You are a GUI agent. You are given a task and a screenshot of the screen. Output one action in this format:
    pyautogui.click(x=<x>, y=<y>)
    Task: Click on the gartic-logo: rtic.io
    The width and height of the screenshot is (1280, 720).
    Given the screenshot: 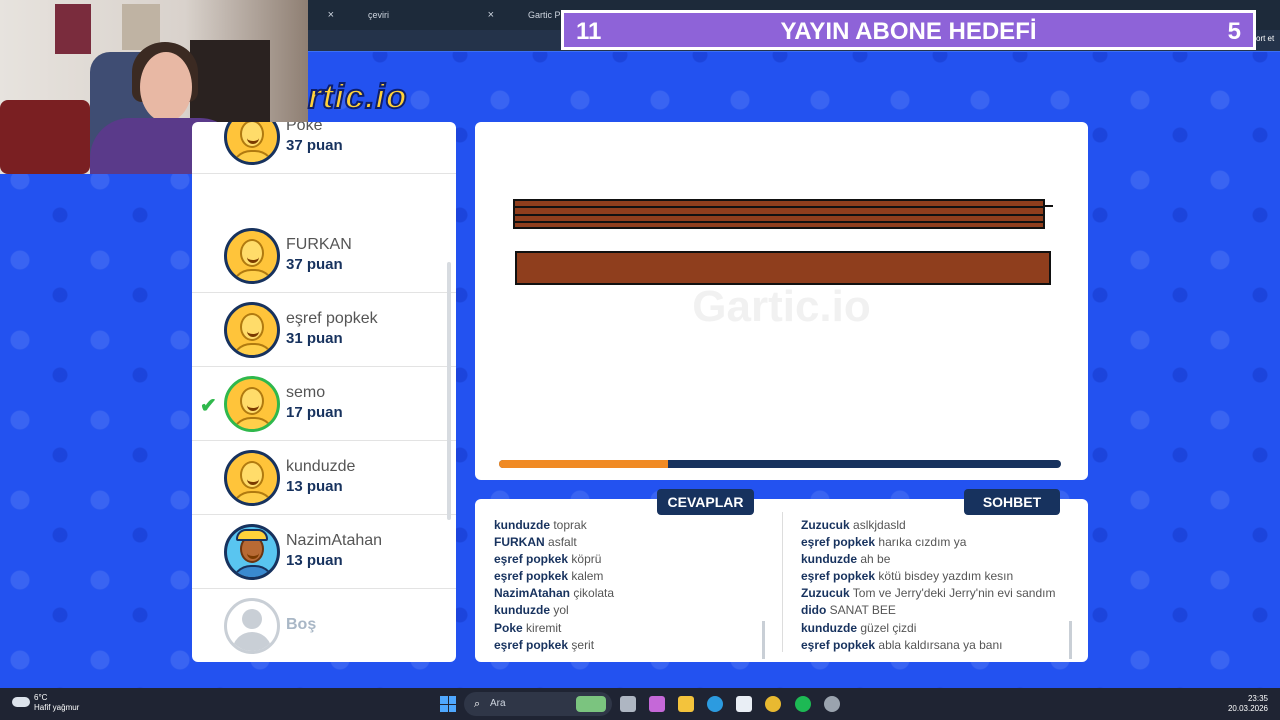 What is the action you would take?
    pyautogui.click(x=357, y=97)
    